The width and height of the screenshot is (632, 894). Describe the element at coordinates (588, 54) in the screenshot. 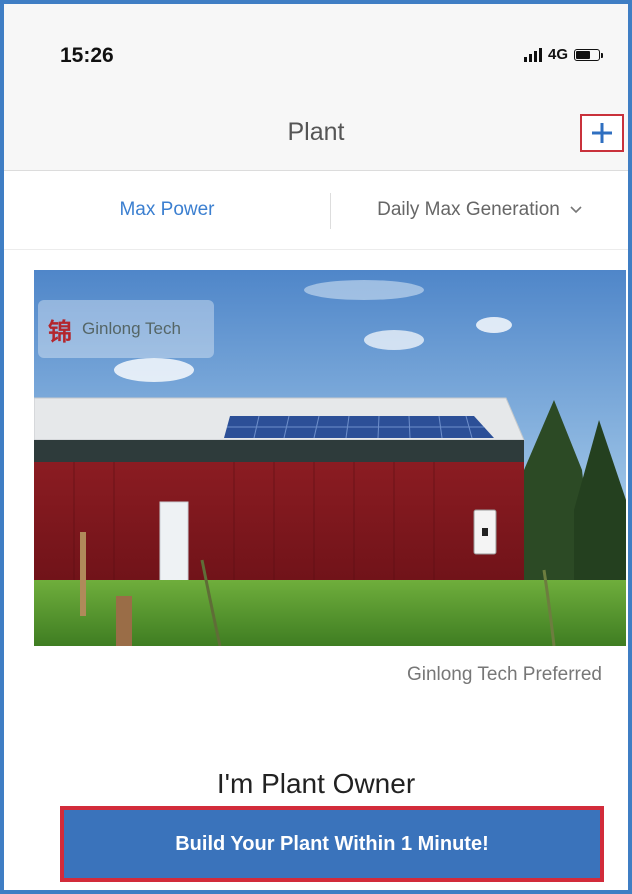

I see `battery-icon` at that location.